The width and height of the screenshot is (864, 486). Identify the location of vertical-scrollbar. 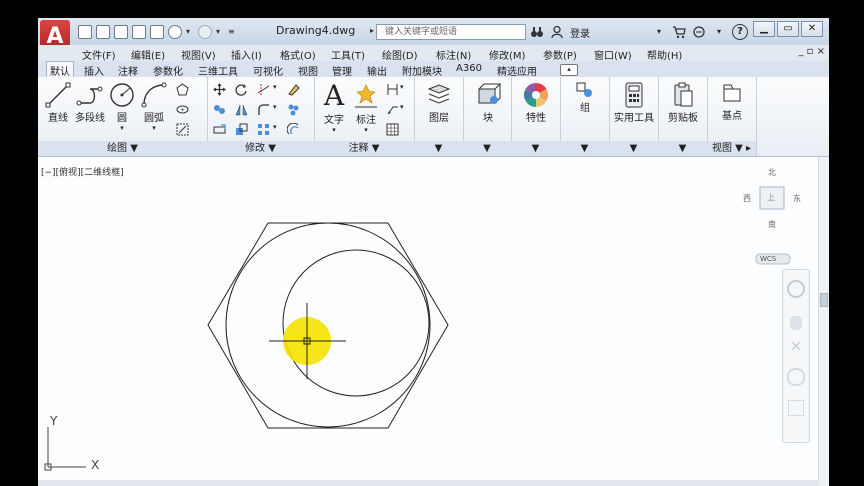
(823, 321).